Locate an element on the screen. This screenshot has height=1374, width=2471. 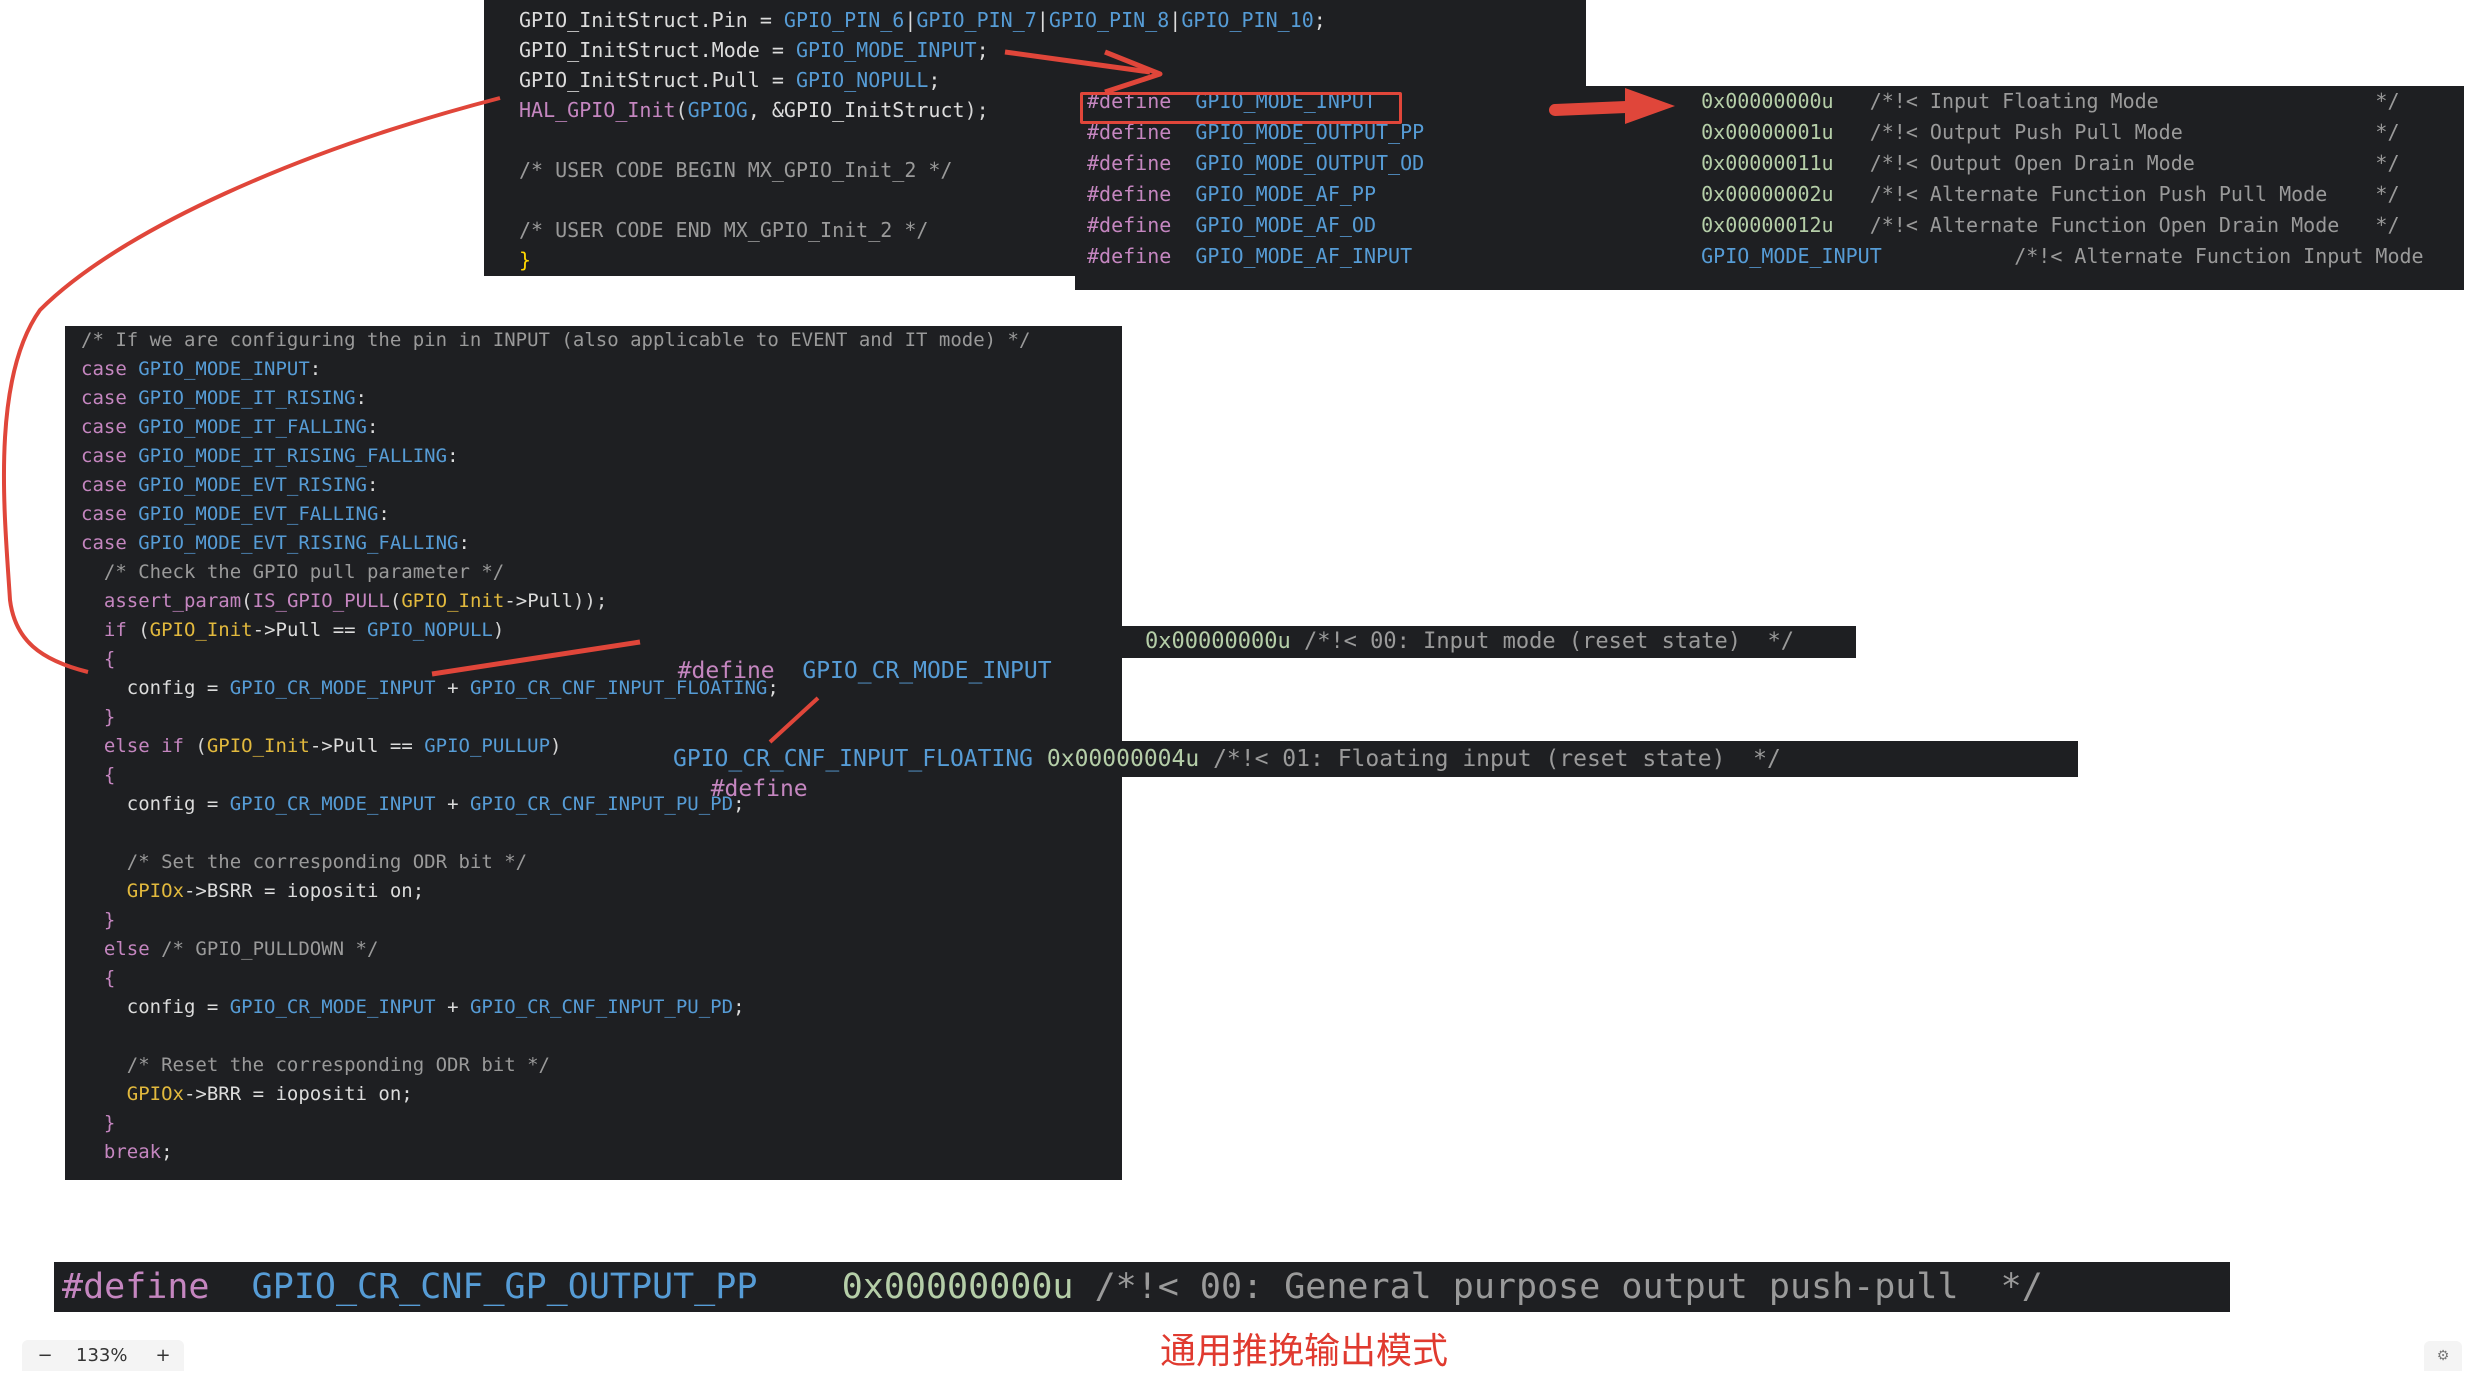
code-token: break is located at coordinates (132, 1152).